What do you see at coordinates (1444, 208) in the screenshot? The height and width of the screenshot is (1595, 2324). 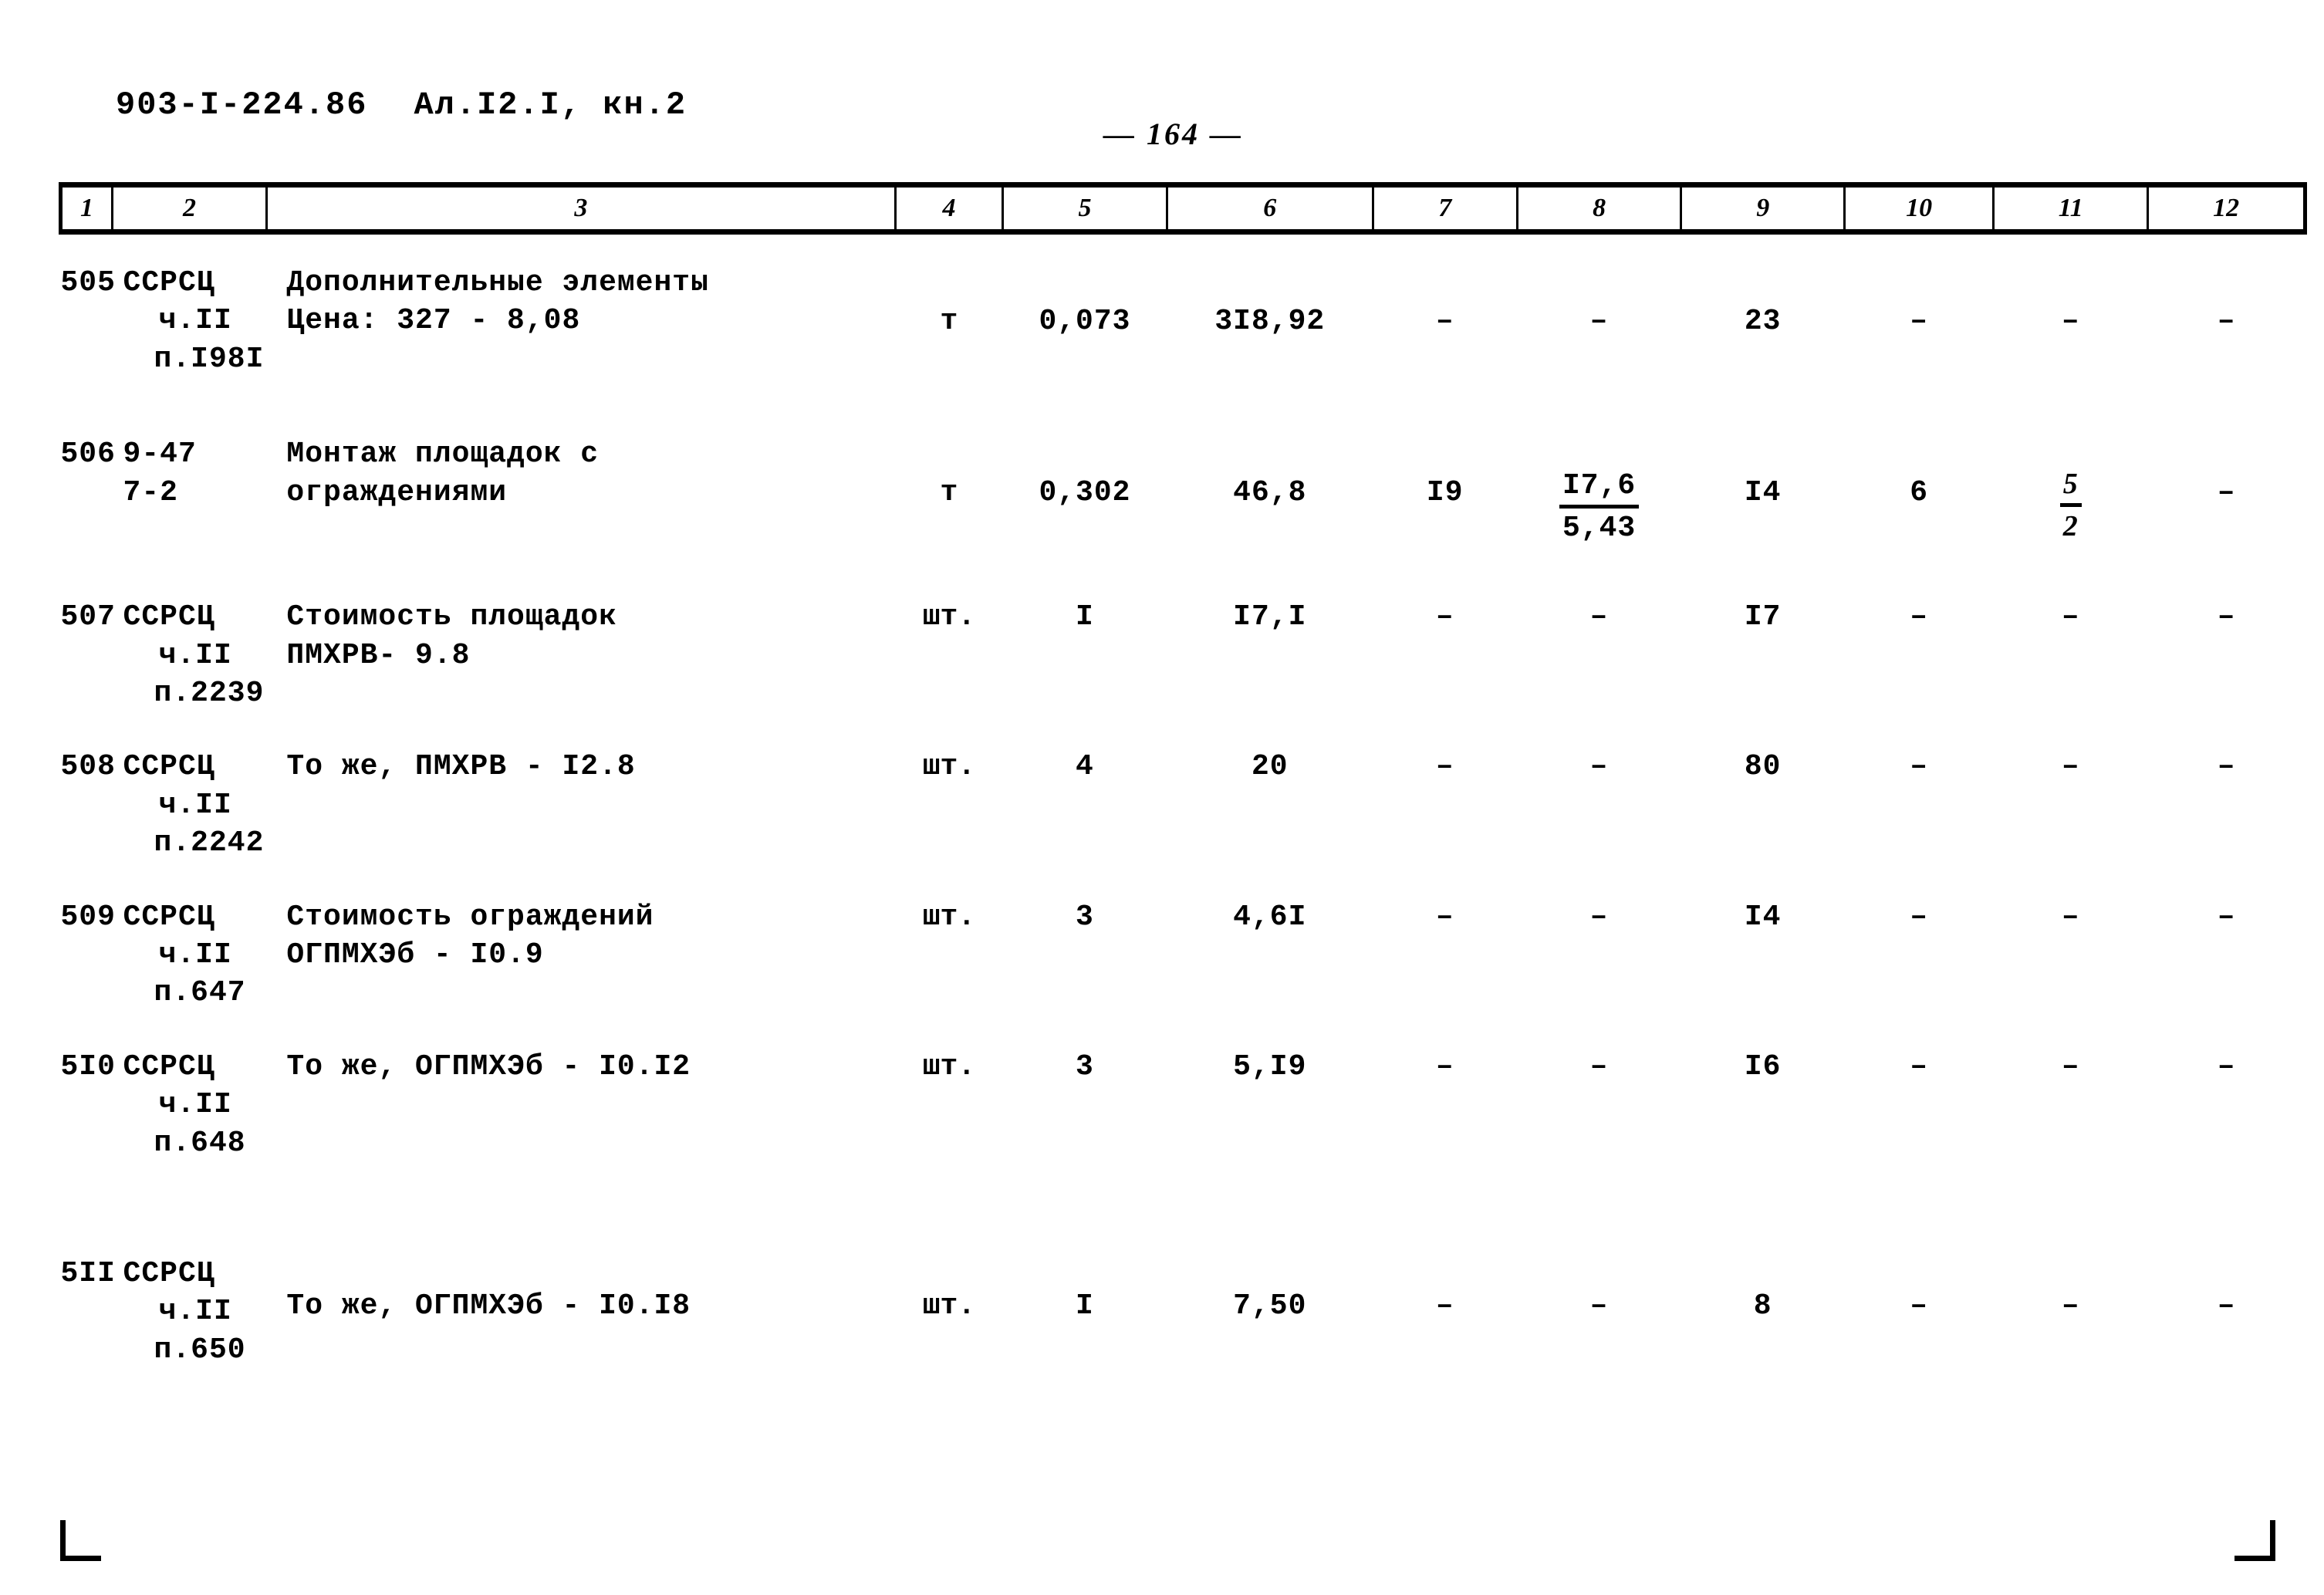 I see `column-header-7: 7` at bounding box center [1444, 208].